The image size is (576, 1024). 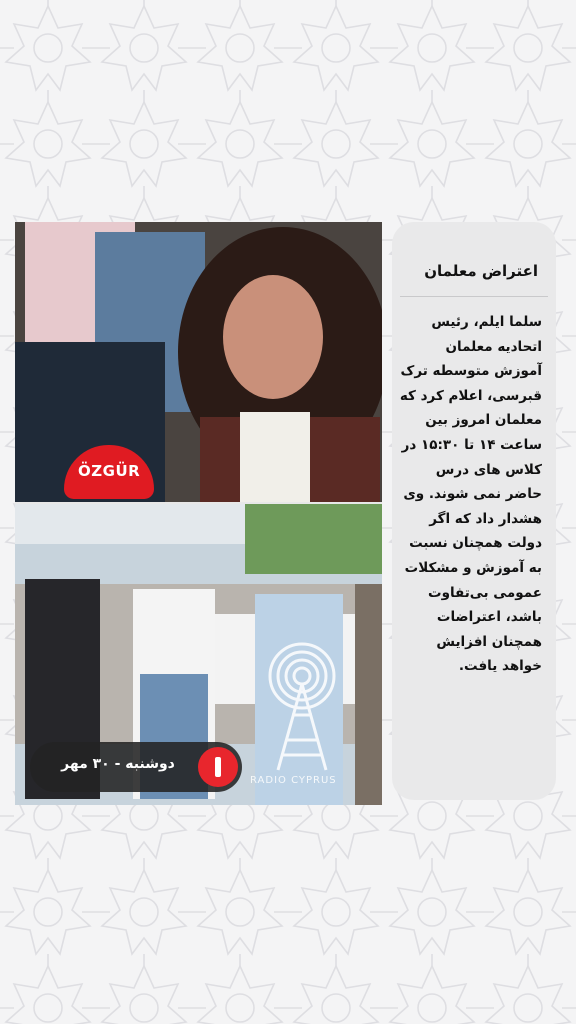 I want to click on radio-tower-icon, so click(x=302, y=706).